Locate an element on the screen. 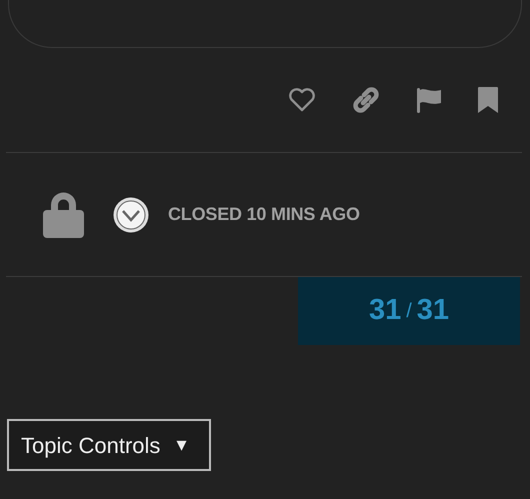 This screenshot has width=530, height=499. progress-counter: 31 / 31 is located at coordinates (409, 311).